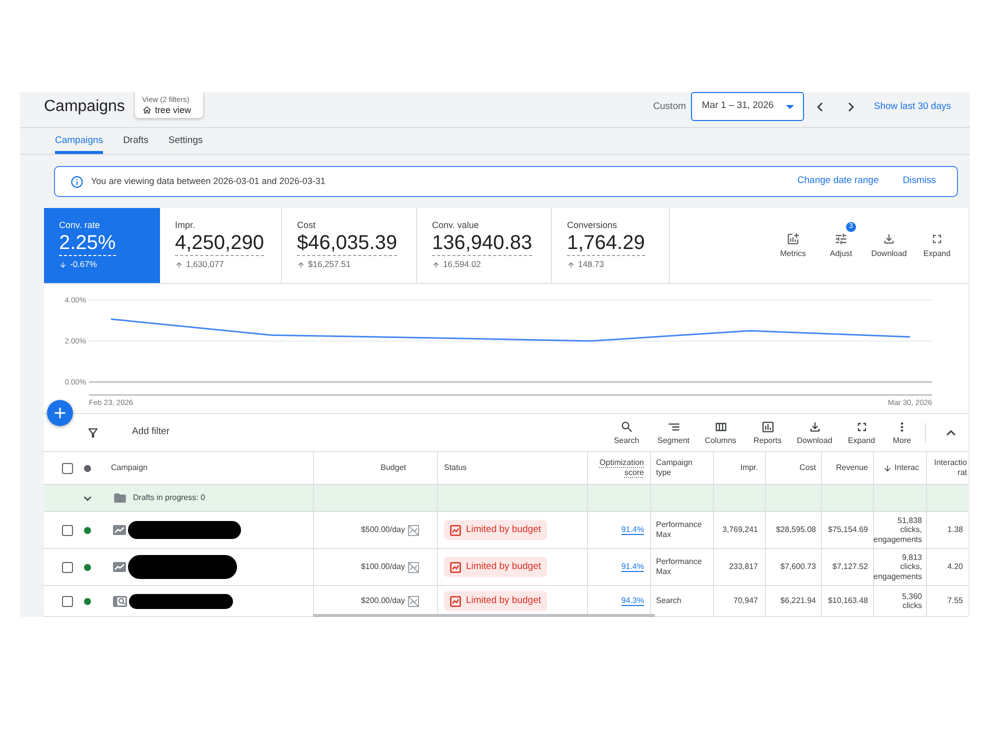 This screenshot has width=1000, height=750. What do you see at coordinates (455, 468) in the screenshot?
I see `column-header: Status` at bounding box center [455, 468].